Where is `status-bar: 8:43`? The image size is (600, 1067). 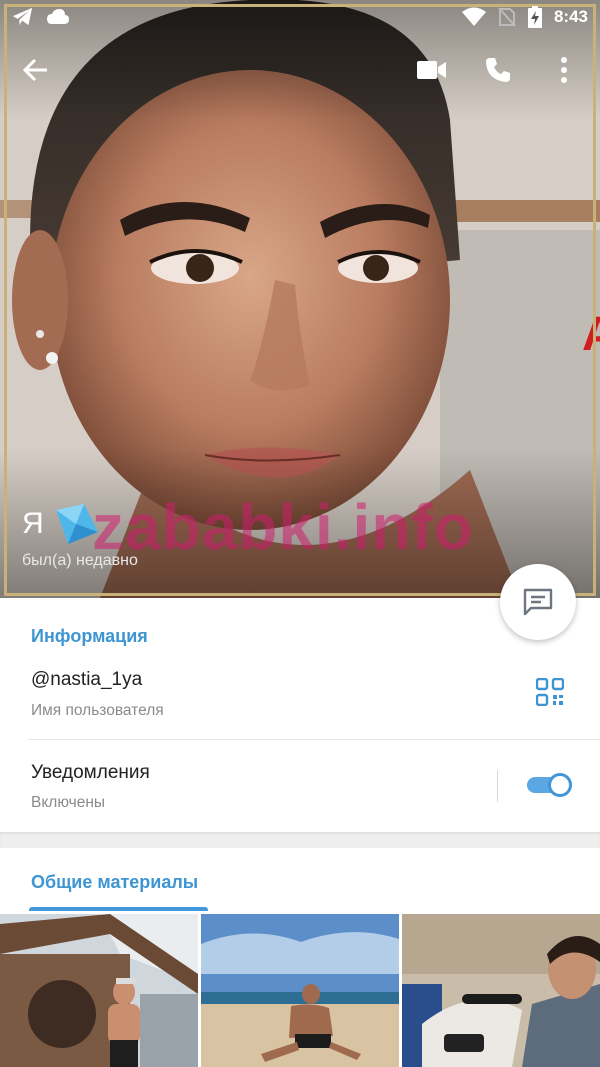
status-bar: 8:43 is located at coordinates (300, 17).